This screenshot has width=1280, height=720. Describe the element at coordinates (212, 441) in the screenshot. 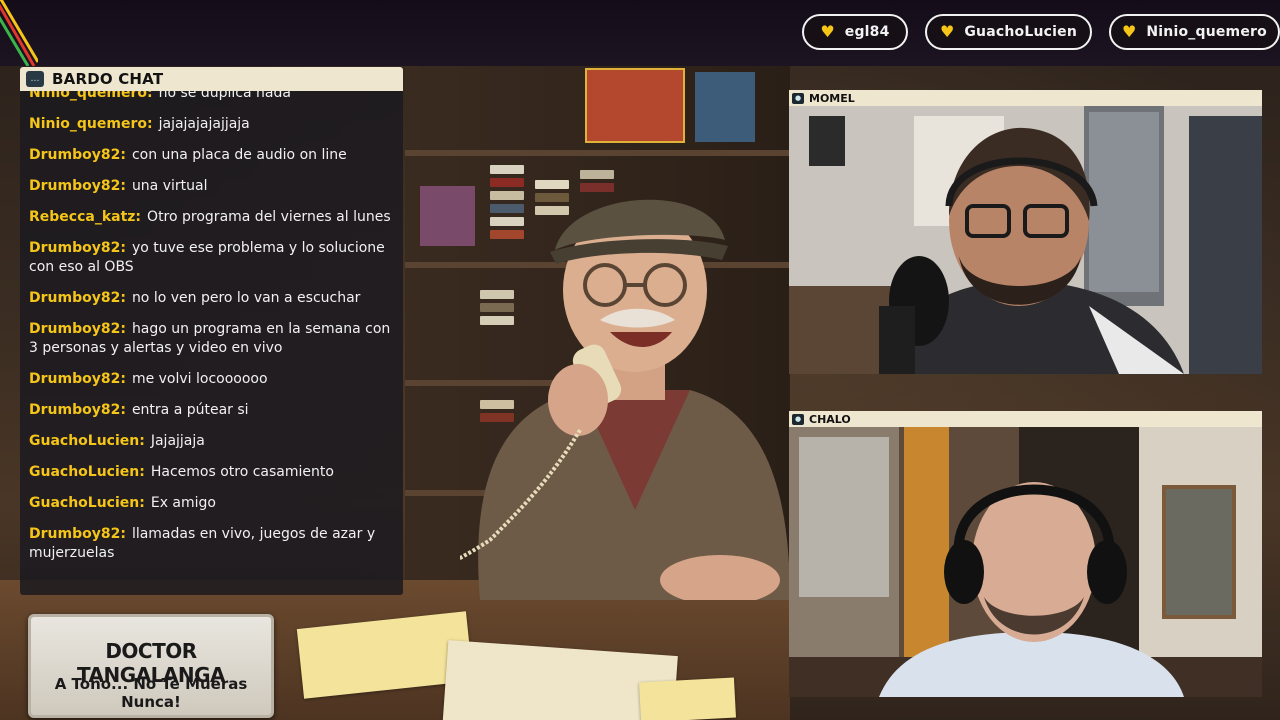

I see `chat-message: GuachoLucien: Jajajjaja` at that location.